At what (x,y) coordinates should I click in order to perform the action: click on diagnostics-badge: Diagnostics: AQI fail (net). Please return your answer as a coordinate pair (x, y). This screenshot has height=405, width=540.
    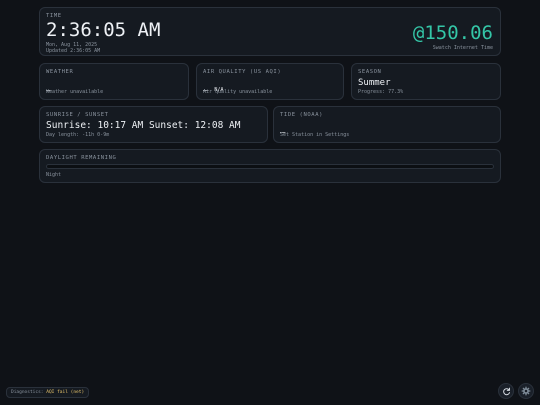
    Looking at the image, I should click on (48, 392).